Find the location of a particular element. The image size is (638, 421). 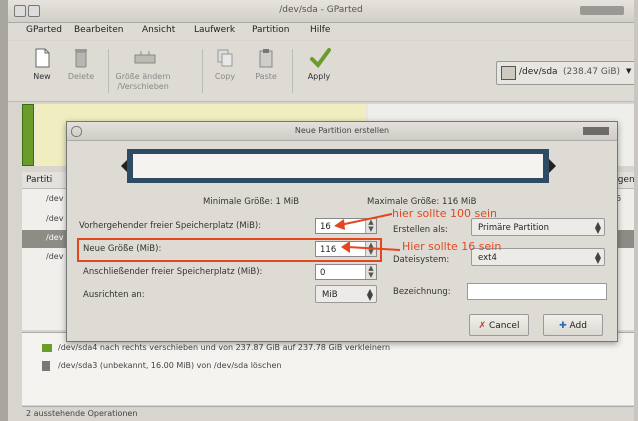

new-size-label: Neue Größe (MiB): is located at coordinates (122, 249).